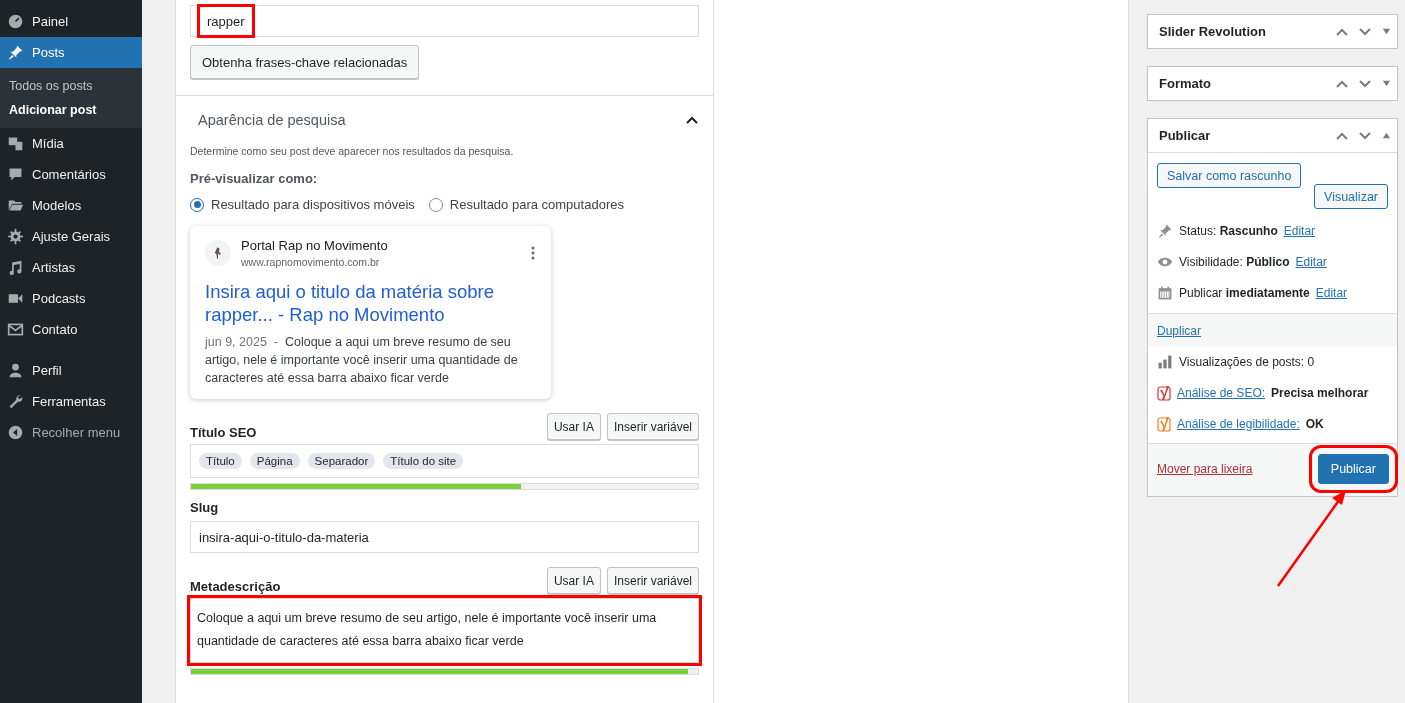  What do you see at coordinates (1320, 392) in the screenshot?
I see `analysis-result: Precisa melhorar` at bounding box center [1320, 392].